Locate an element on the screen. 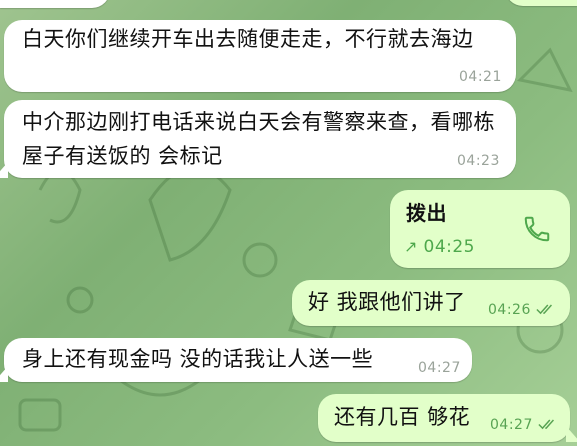 The height and width of the screenshot is (446, 577). message-text: 中介那边刚打电话来说白天会有警察来查，看哪栋屋子有送饭的 会标记 is located at coordinates (258, 139).